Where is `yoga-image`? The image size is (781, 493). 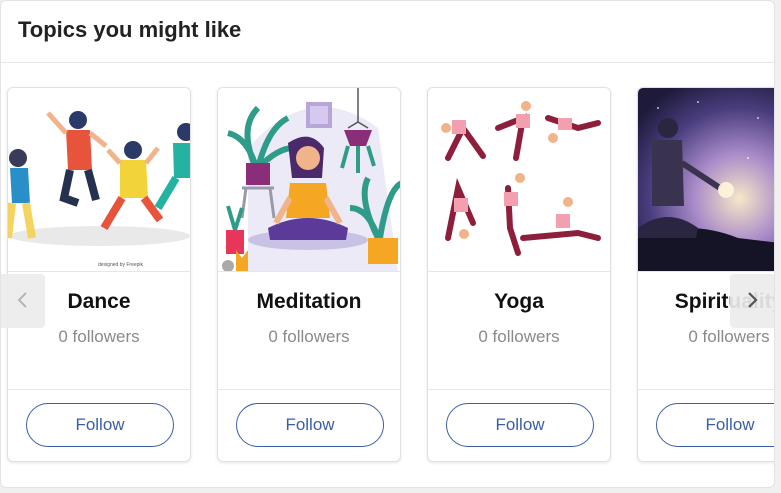
yoga-image is located at coordinates (519, 180).